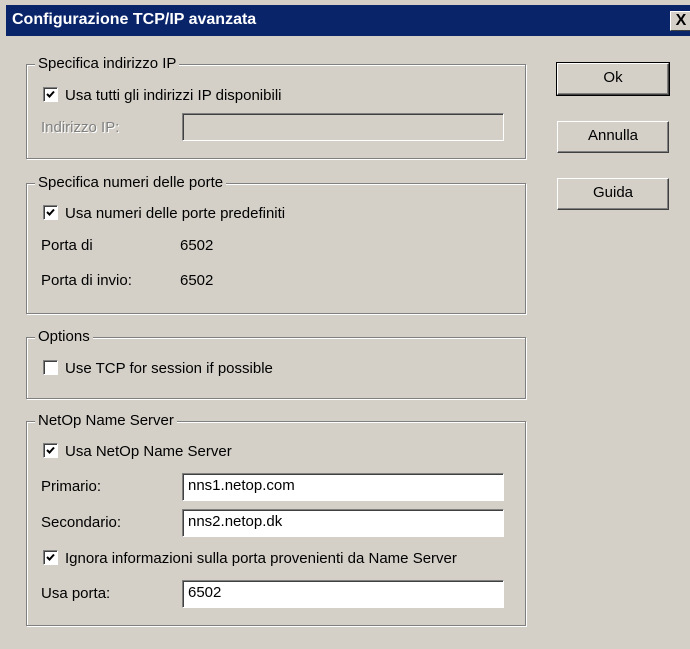 The width and height of the screenshot is (690, 649). I want to click on send-port-value: 6502, so click(197, 280).